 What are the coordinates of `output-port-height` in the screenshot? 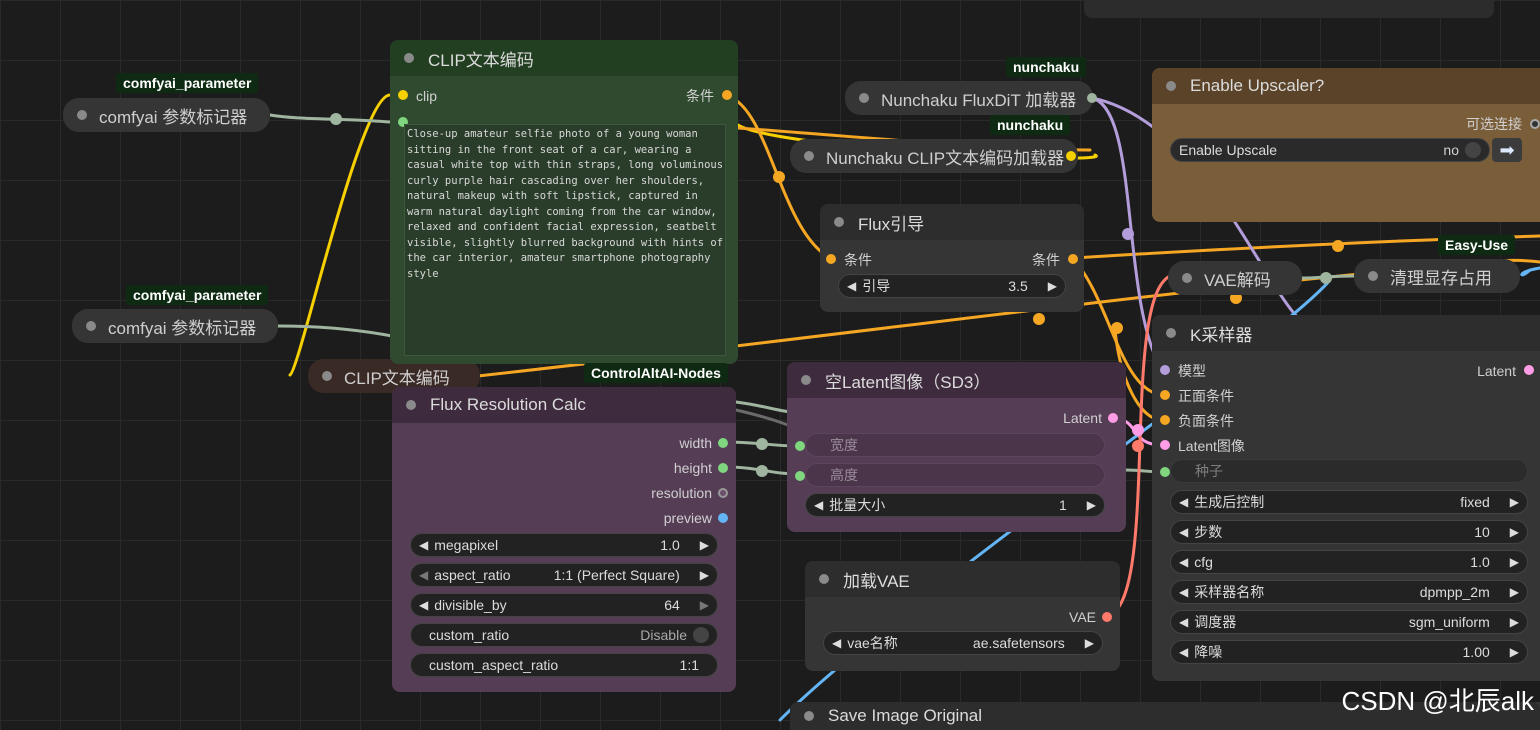 It's located at (723, 468).